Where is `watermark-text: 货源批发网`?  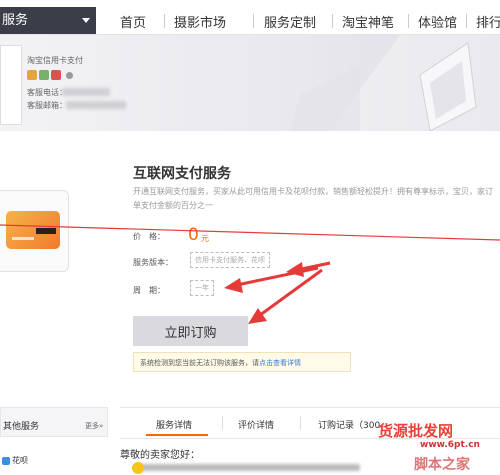
watermark-text: 货源批发网 is located at coordinates (416, 431).